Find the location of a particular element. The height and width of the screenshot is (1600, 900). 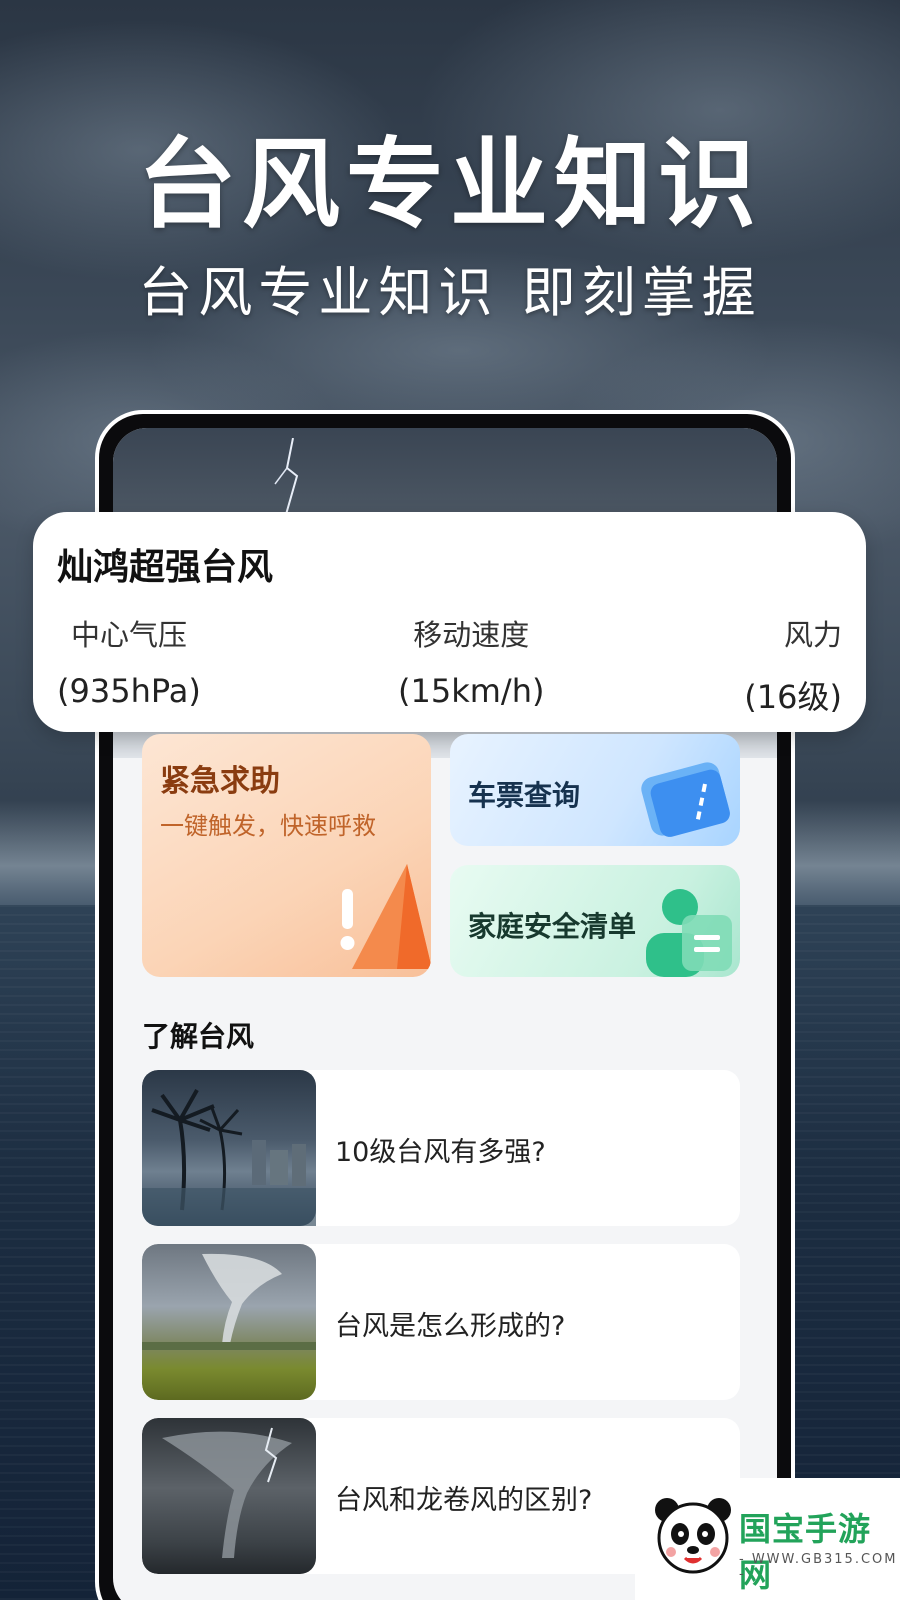

article-title: 10级台风有多强? is located at coordinates (440, 1152).